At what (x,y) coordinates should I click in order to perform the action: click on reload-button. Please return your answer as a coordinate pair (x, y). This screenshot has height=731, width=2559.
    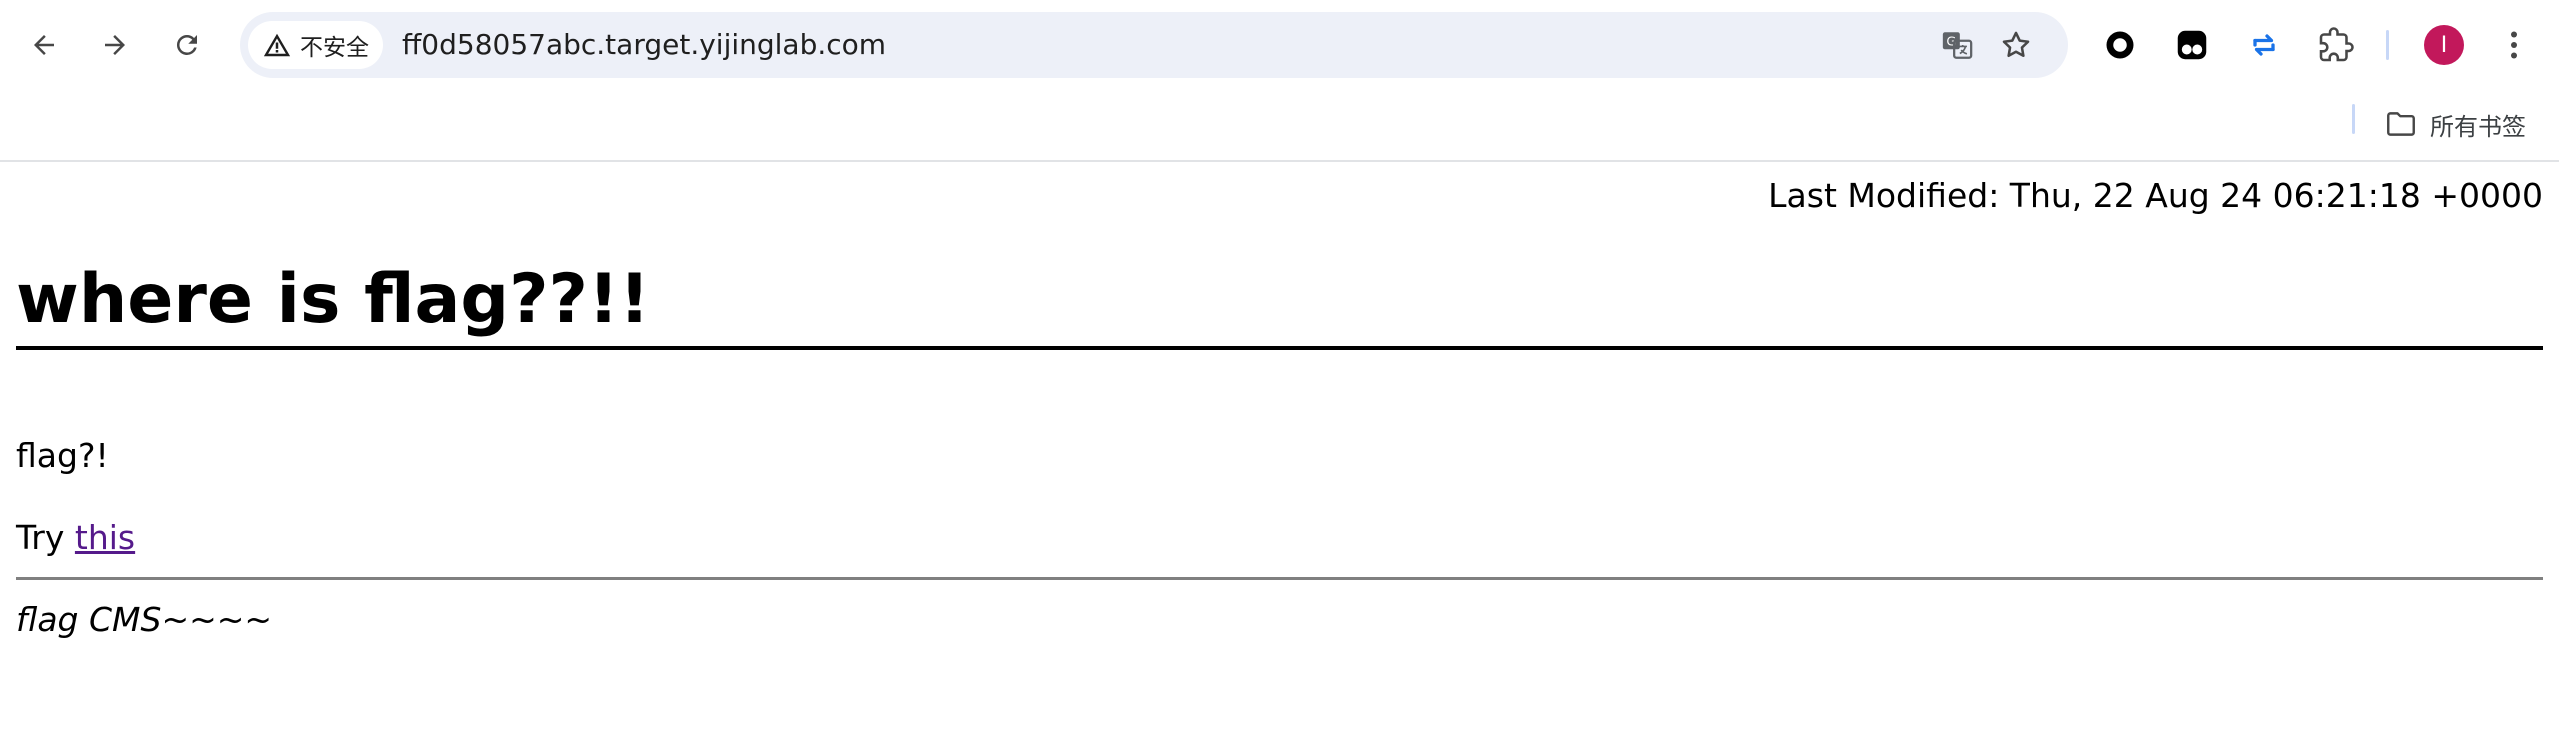
    Looking at the image, I should click on (187, 45).